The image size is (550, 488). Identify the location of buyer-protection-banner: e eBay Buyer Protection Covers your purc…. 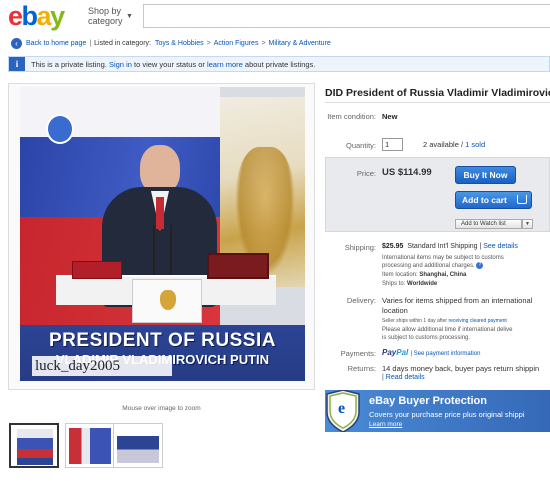
(437, 411).